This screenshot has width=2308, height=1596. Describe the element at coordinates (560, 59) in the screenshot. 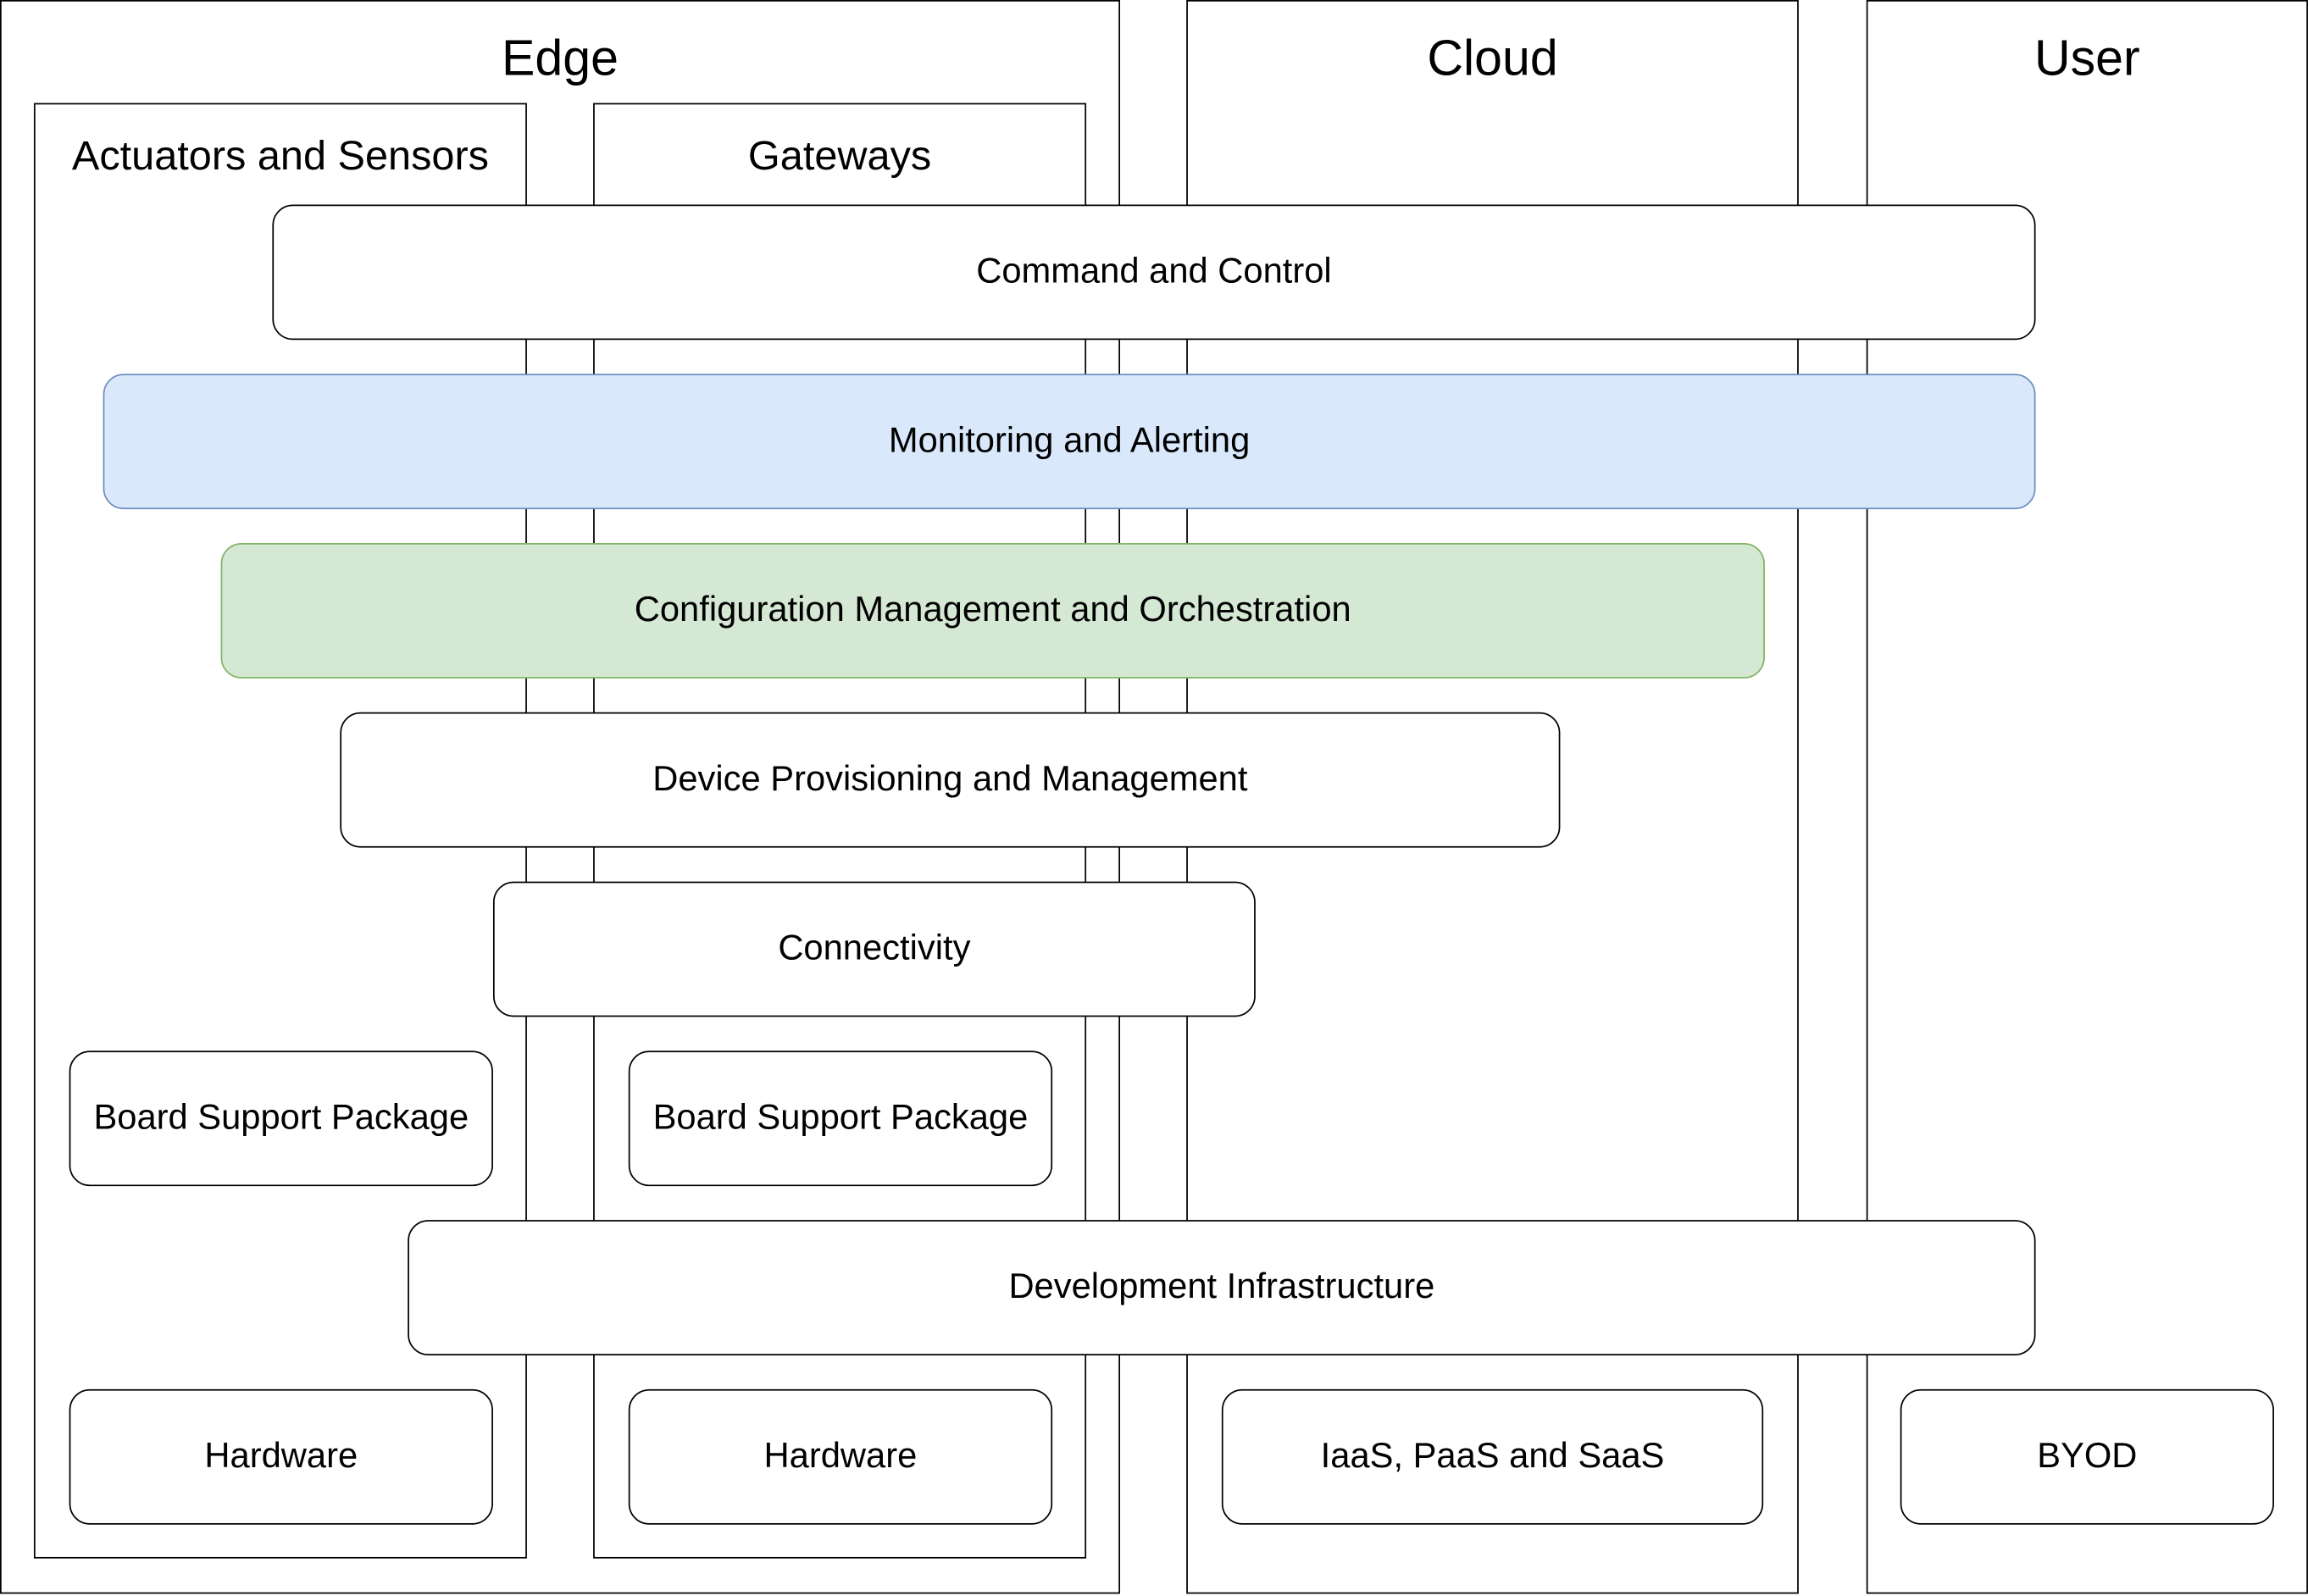

I see `edge-title: Edge` at that location.